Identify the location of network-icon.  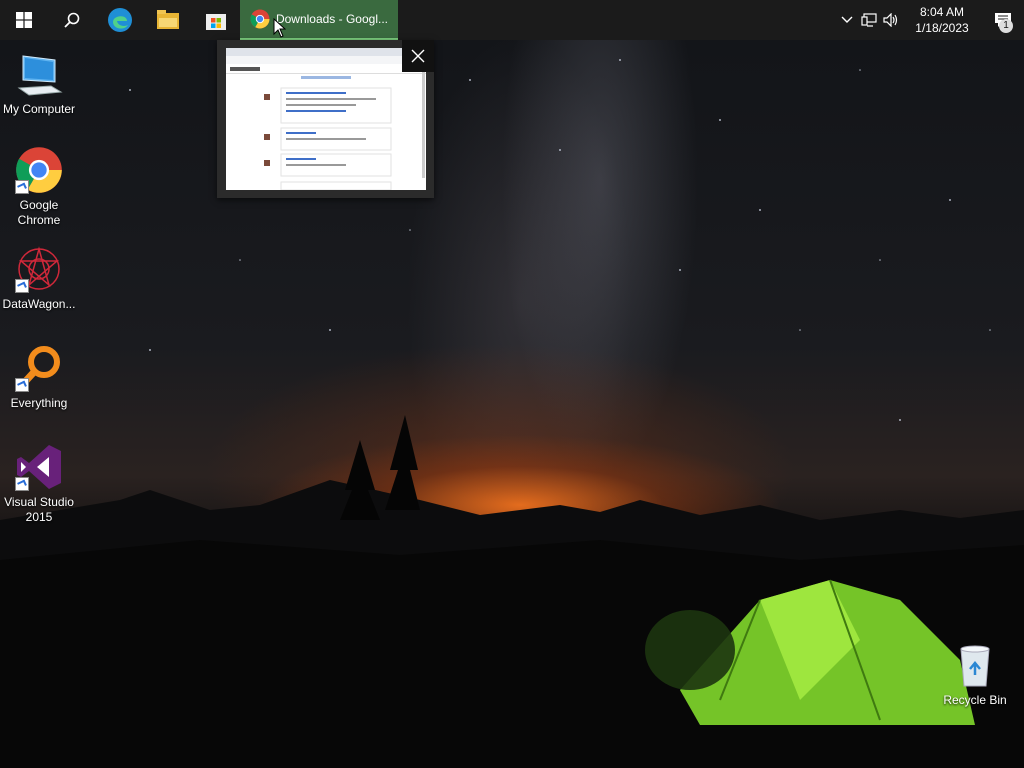
(869, 20).